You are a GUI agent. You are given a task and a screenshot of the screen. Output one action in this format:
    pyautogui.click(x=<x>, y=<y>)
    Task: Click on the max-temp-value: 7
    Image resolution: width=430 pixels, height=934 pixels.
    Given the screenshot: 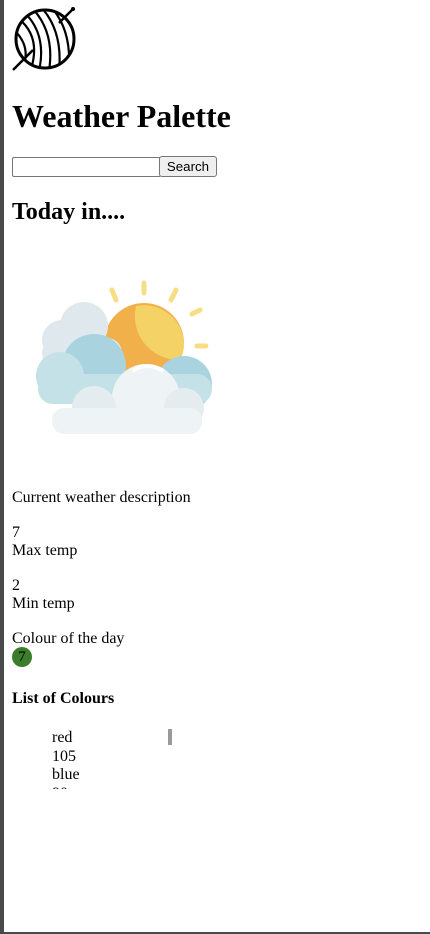 What is the action you would take?
    pyautogui.click(x=16, y=532)
    